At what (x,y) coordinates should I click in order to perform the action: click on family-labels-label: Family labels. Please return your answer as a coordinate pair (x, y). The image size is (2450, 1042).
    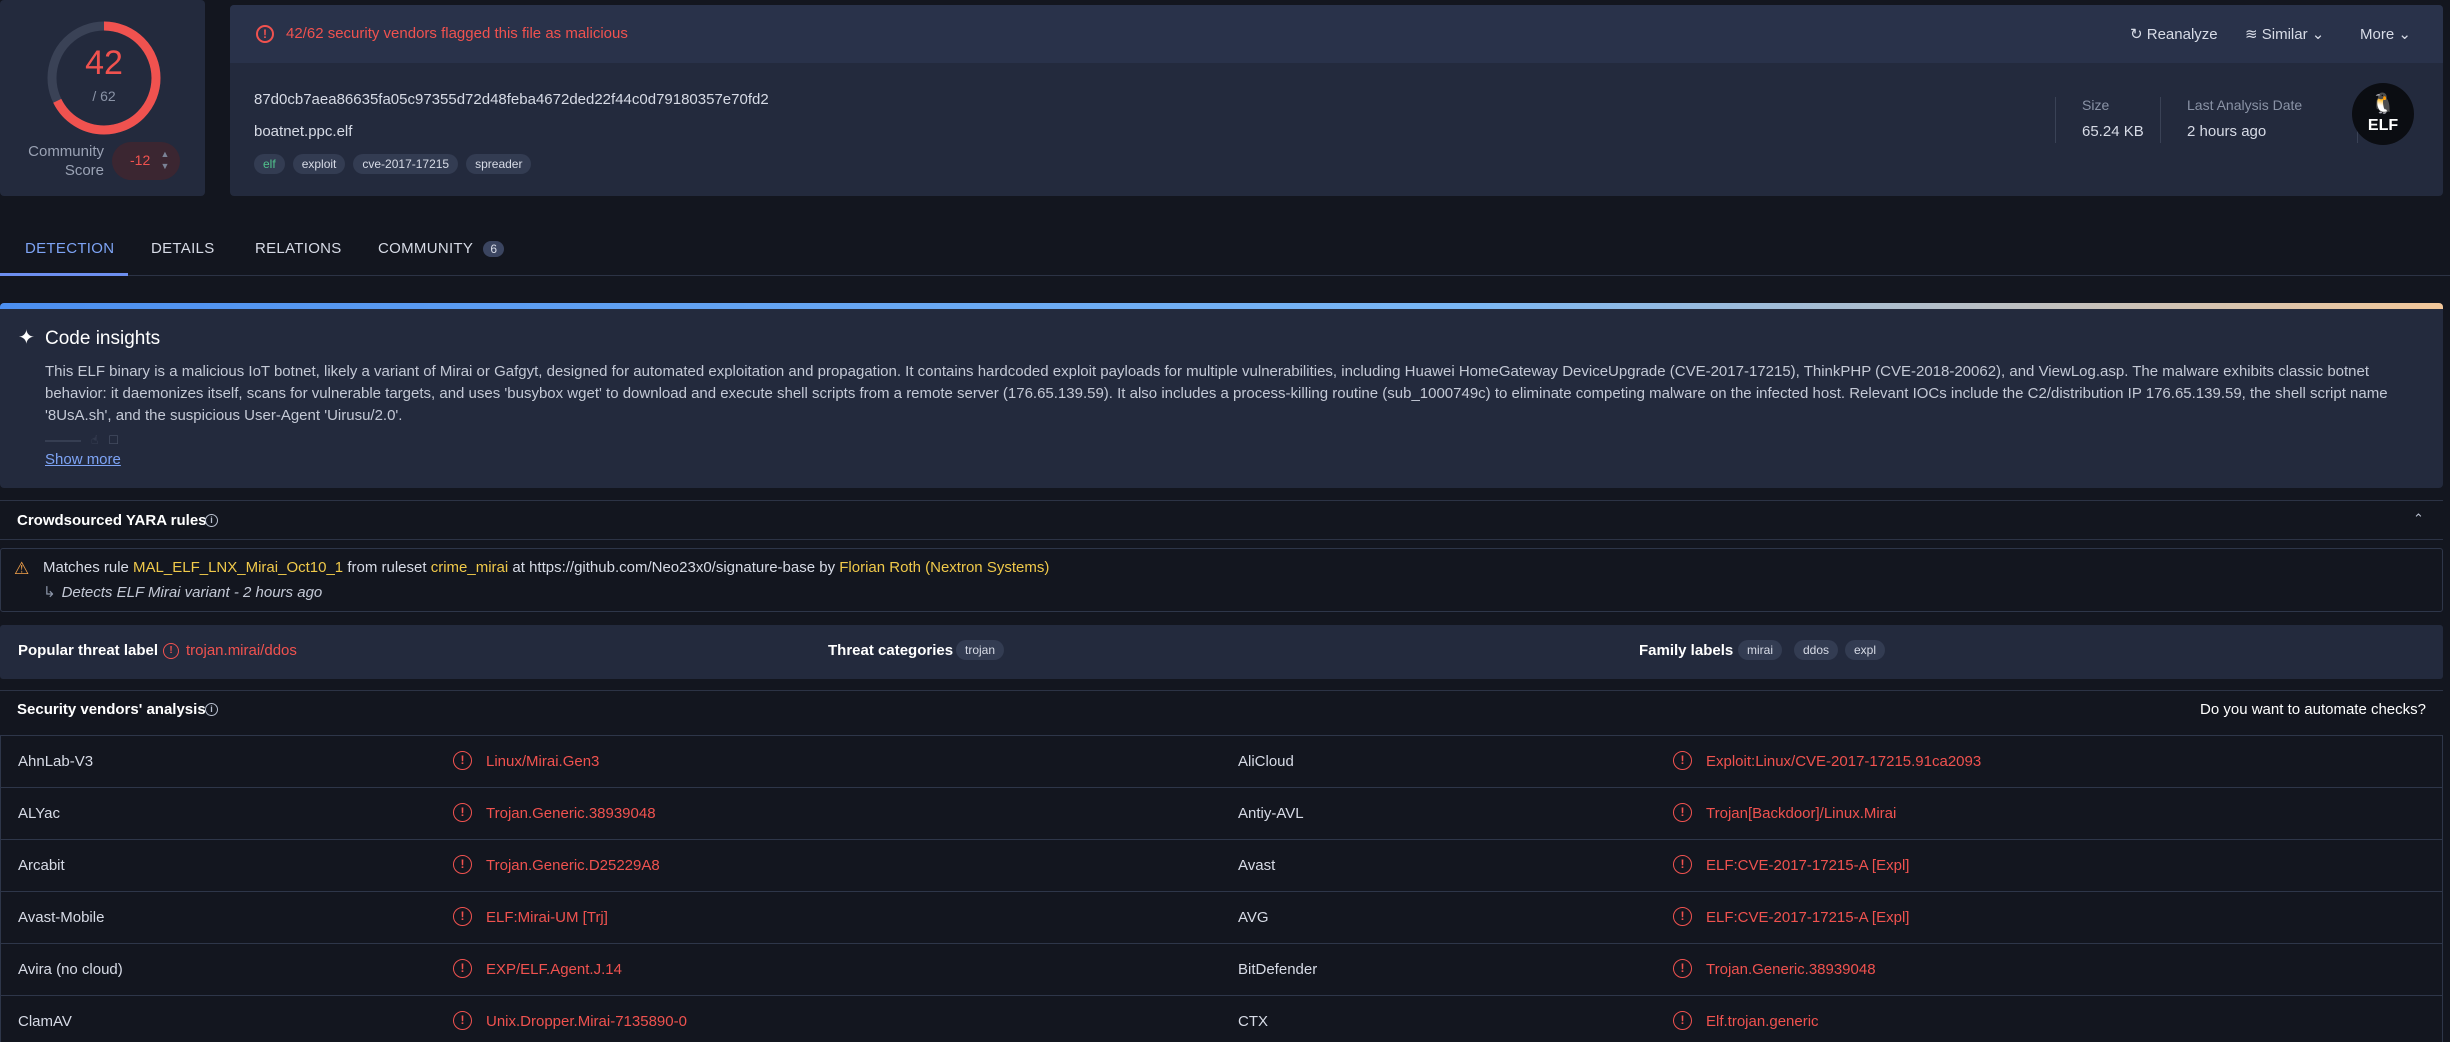
    Looking at the image, I should click on (1686, 650).